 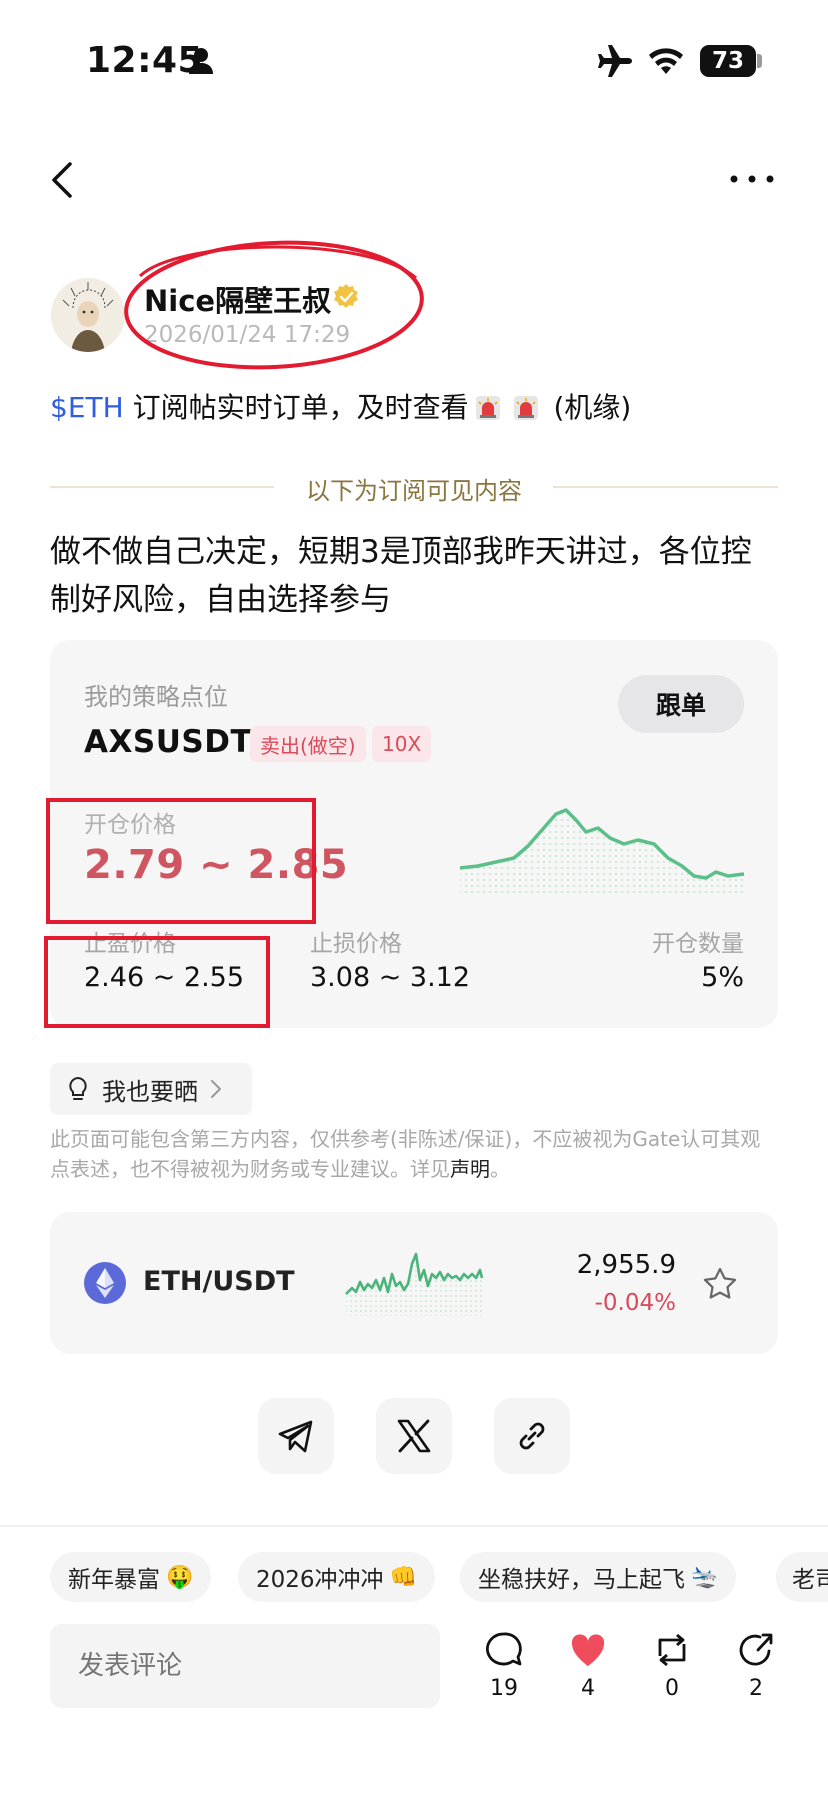 I want to click on share-count: 2, so click(x=756, y=1688).